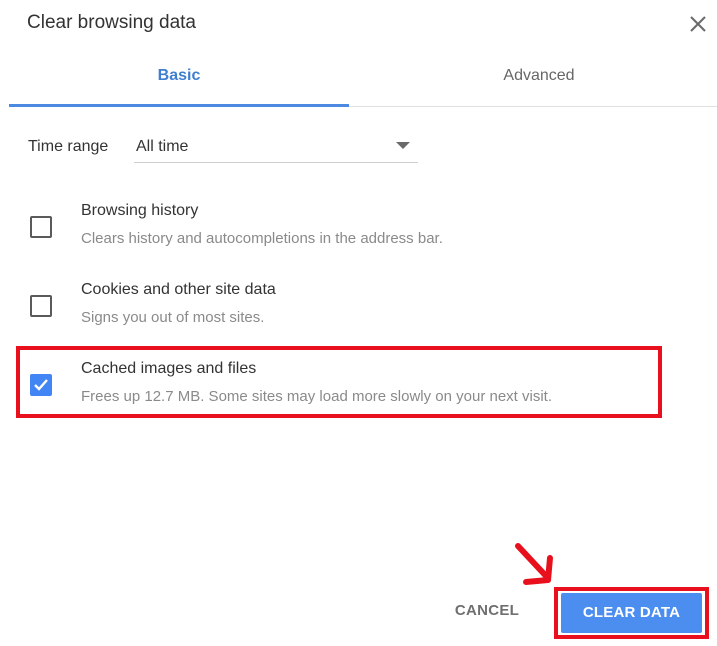  What do you see at coordinates (41, 306) in the screenshot?
I see `cookies-checkbox` at bounding box center [41, 306].